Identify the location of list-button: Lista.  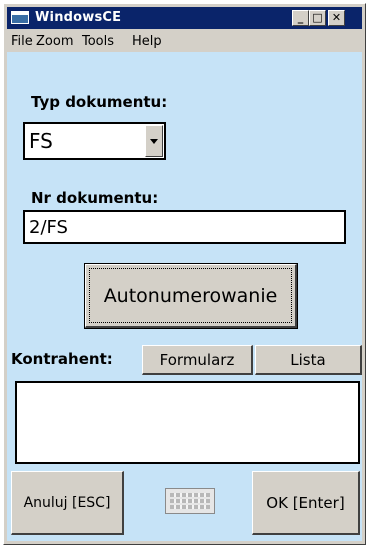
(308, 360).